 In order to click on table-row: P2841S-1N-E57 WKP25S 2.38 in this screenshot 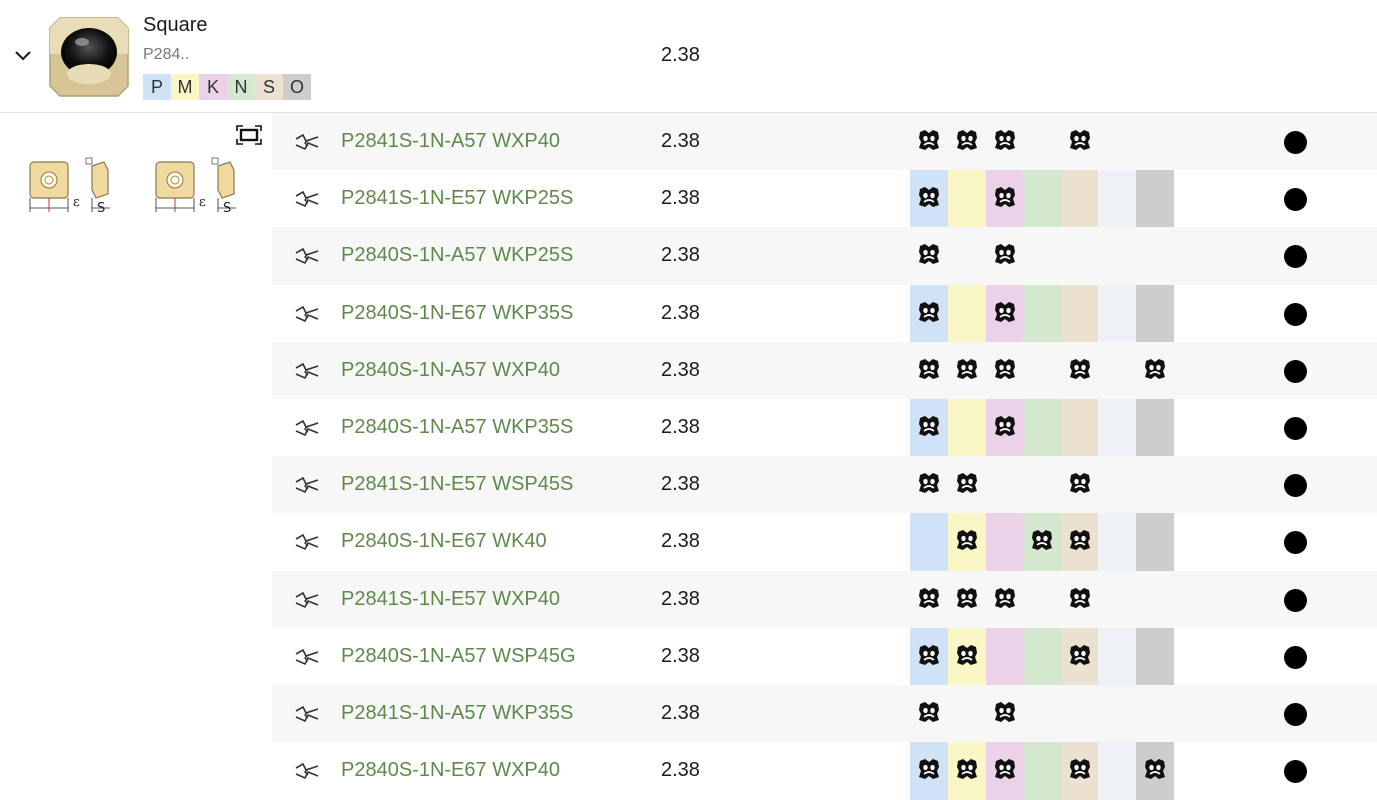, I will do `click(824, 198)`.